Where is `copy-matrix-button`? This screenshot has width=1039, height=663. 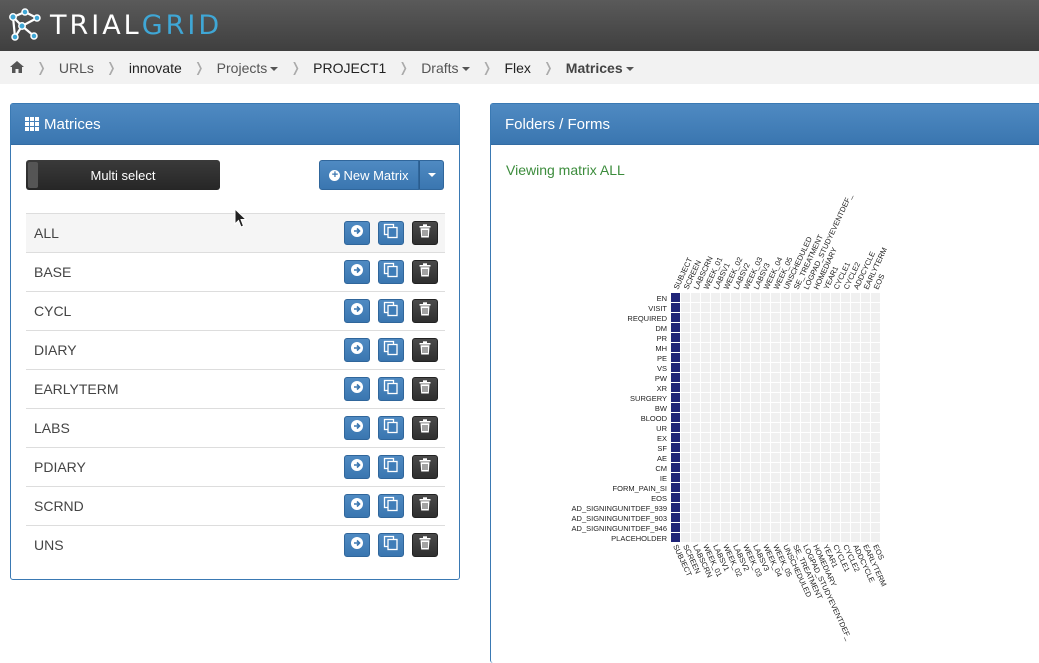
copy-matrix-button is located at coordinates (391, 272).